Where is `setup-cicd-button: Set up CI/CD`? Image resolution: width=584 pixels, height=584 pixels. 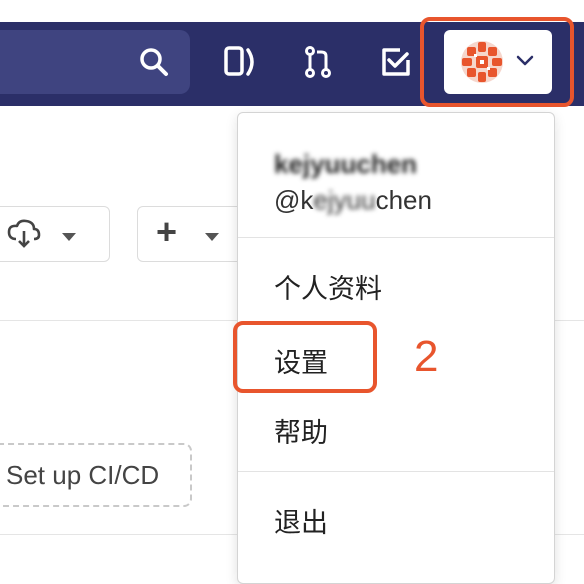
setup-cicd-button: Set up CI/CD is located at coordinates (96, 475).